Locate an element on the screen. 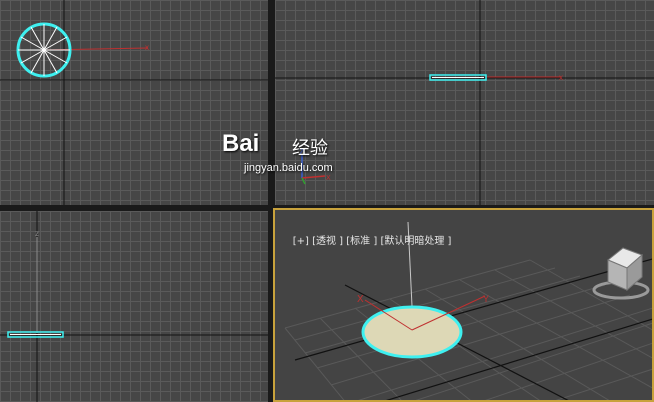 The width and height of the screenshot is (654, 402). y-axis-label: Y is located at coordinates (486, 299).